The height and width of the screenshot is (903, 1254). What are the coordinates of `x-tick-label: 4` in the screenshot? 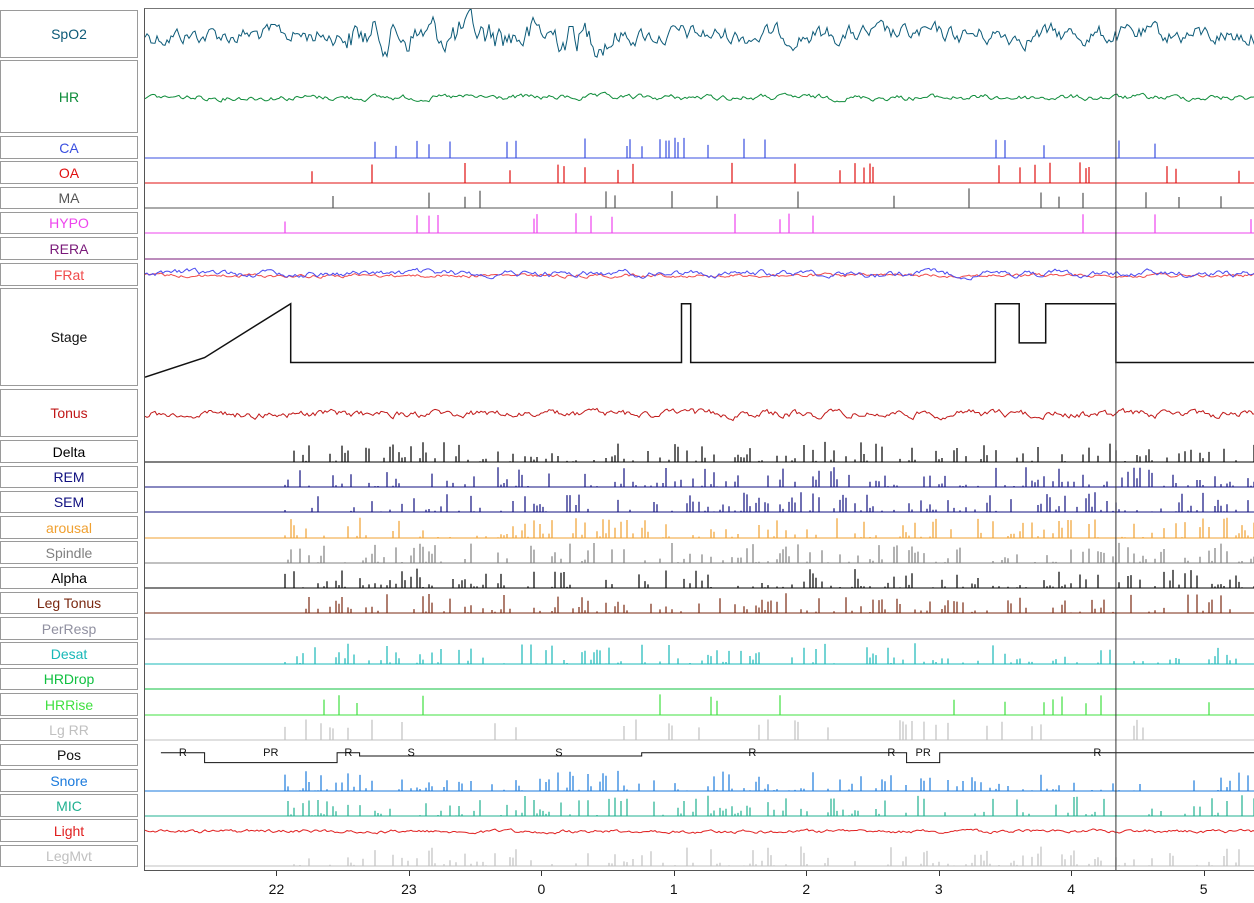 It's located at (1071, 889).